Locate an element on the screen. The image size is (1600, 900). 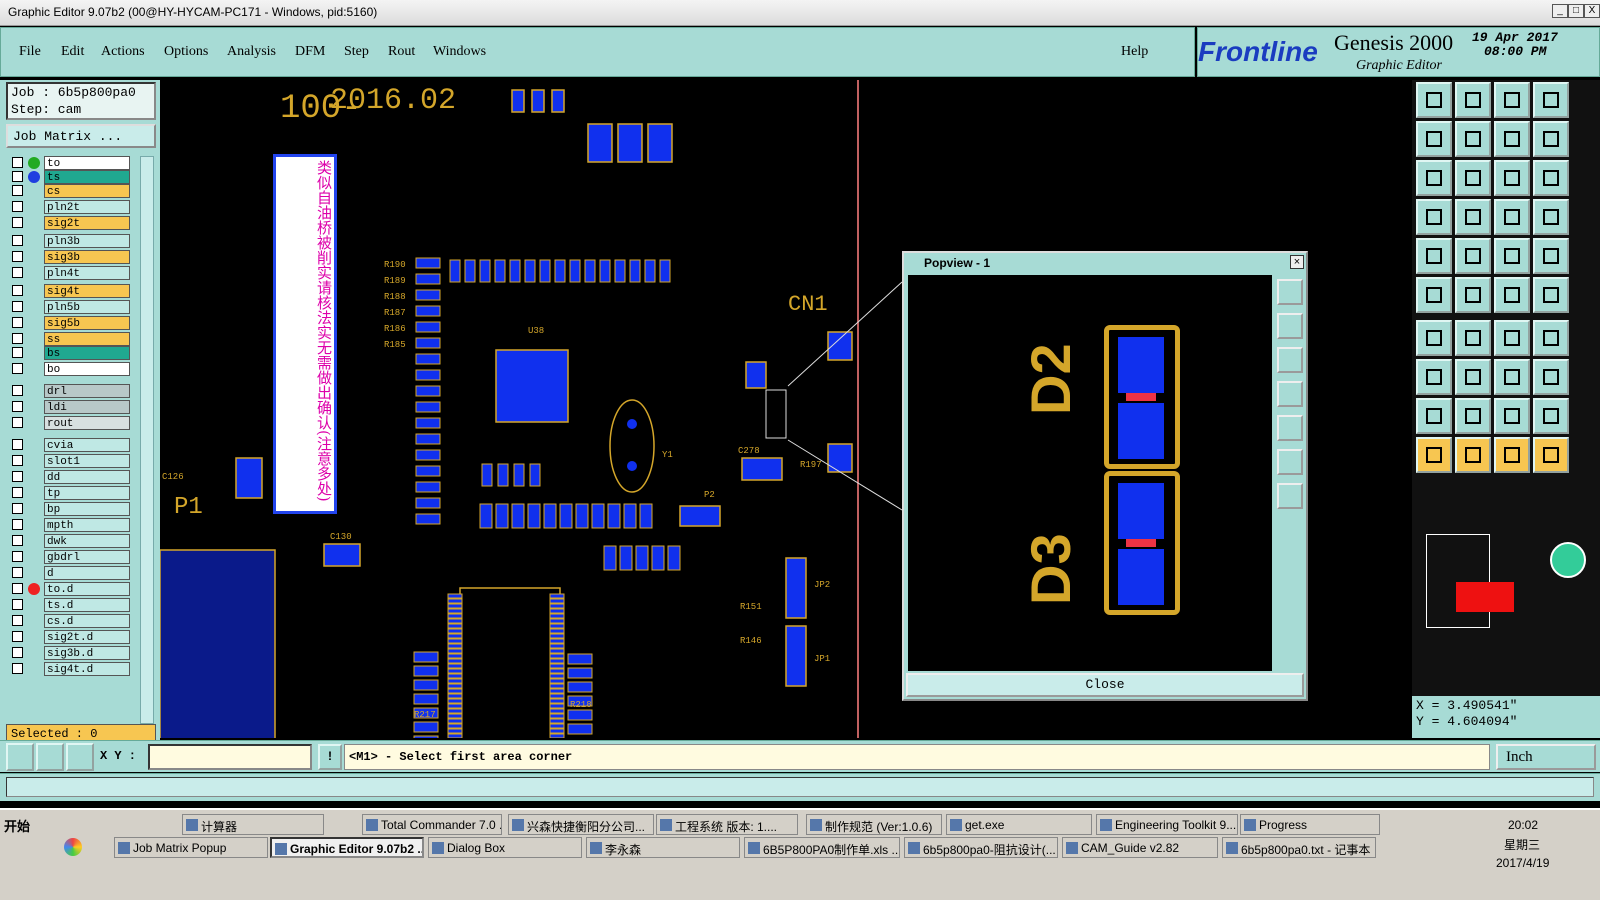
layer-name: pln3b is located at coordinates (87, 241).